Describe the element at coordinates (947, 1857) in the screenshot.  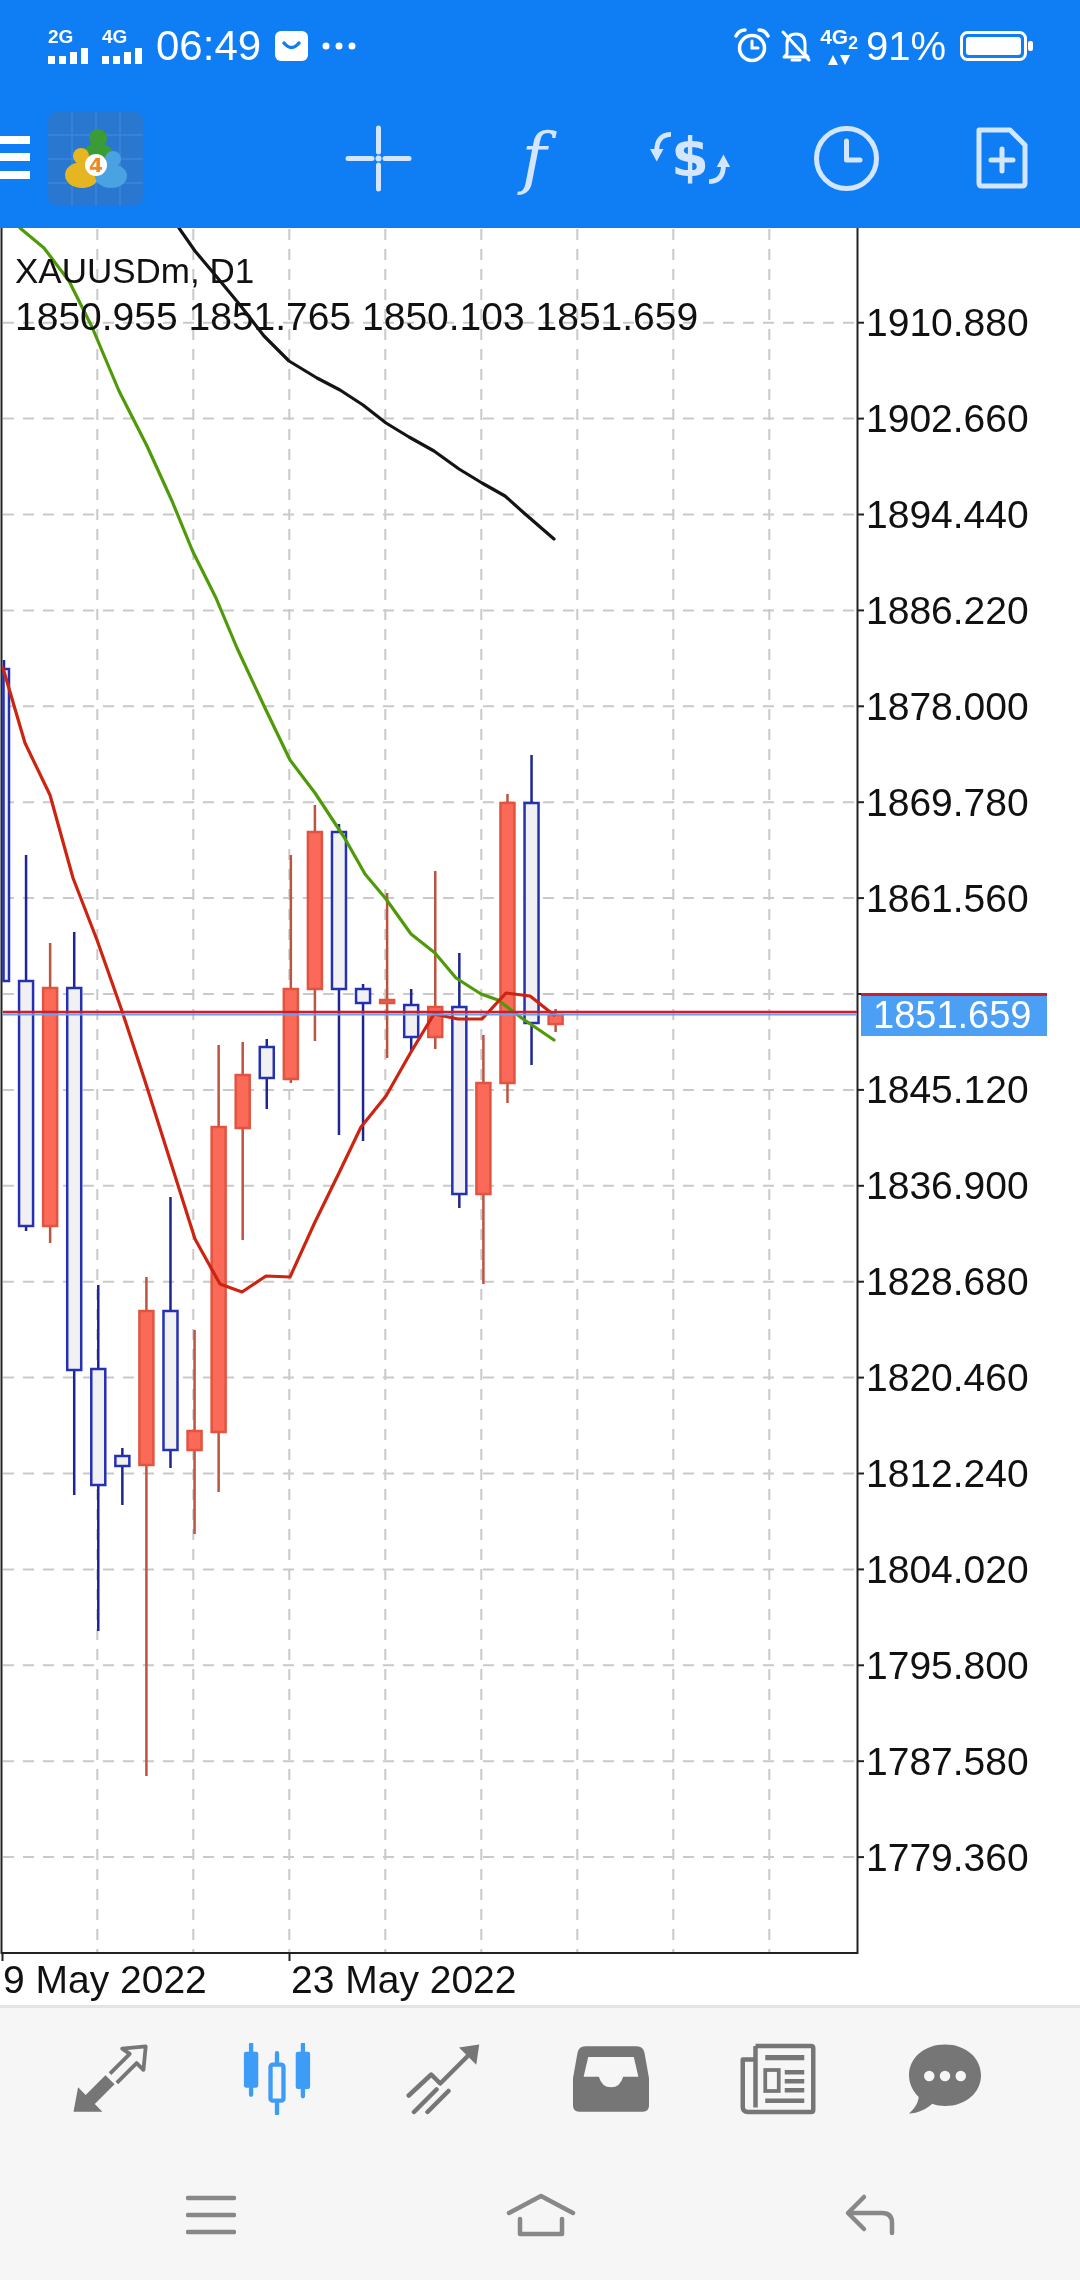
I see `price-label: 1779.360` at that location.